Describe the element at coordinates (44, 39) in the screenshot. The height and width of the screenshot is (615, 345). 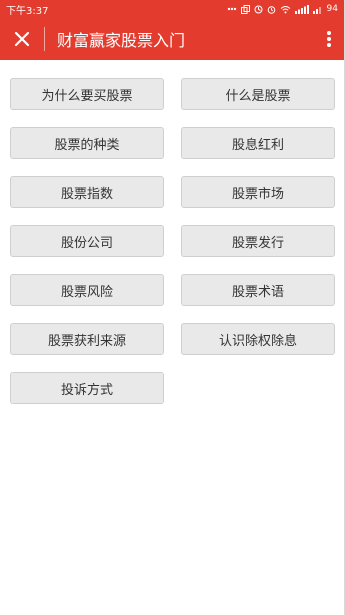
I see `title-divider` at that location.